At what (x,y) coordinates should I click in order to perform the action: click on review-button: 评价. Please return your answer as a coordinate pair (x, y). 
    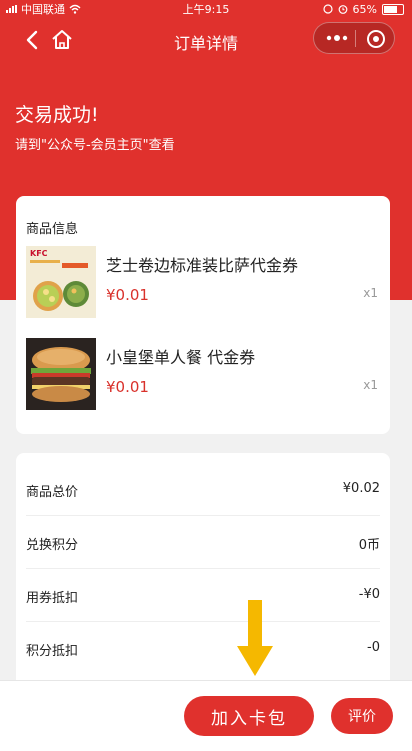
    Looking at the image, I should click on (362, 716).